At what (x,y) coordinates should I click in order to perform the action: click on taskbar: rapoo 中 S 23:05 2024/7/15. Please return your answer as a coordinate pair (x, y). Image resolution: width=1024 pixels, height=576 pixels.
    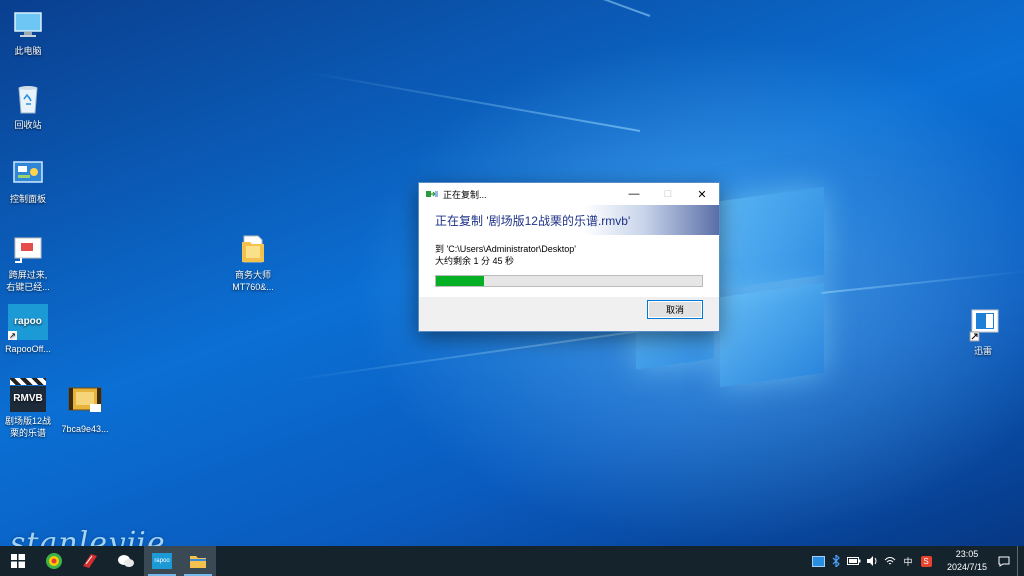
    Looking at the image, I should click on (512, 561).